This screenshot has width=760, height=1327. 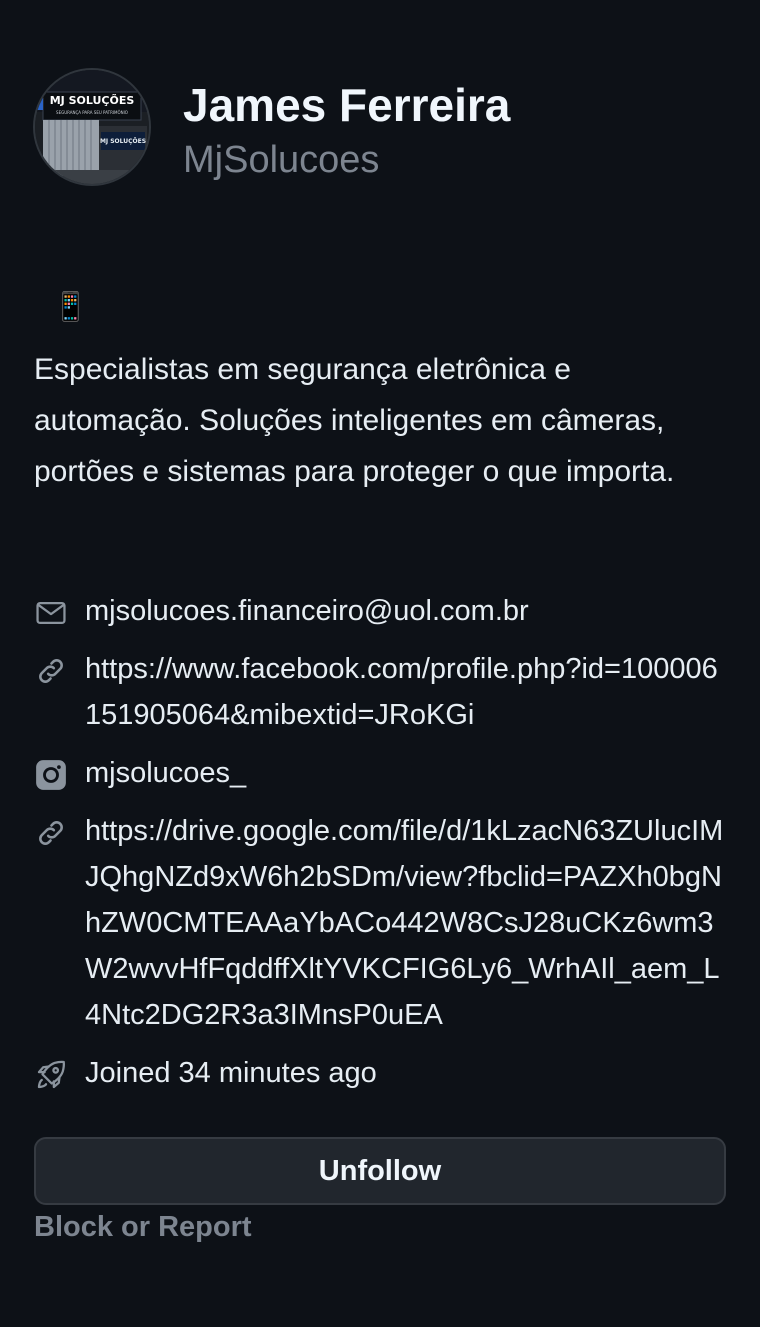 I want to click on instagram-icon, so click(x=51, y=775).